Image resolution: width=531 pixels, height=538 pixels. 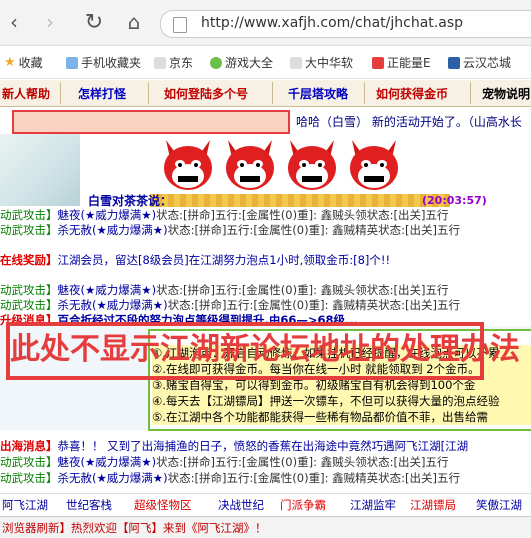 I want to click on tab-prison: 江湖监牢, so click(x=373, y=505).